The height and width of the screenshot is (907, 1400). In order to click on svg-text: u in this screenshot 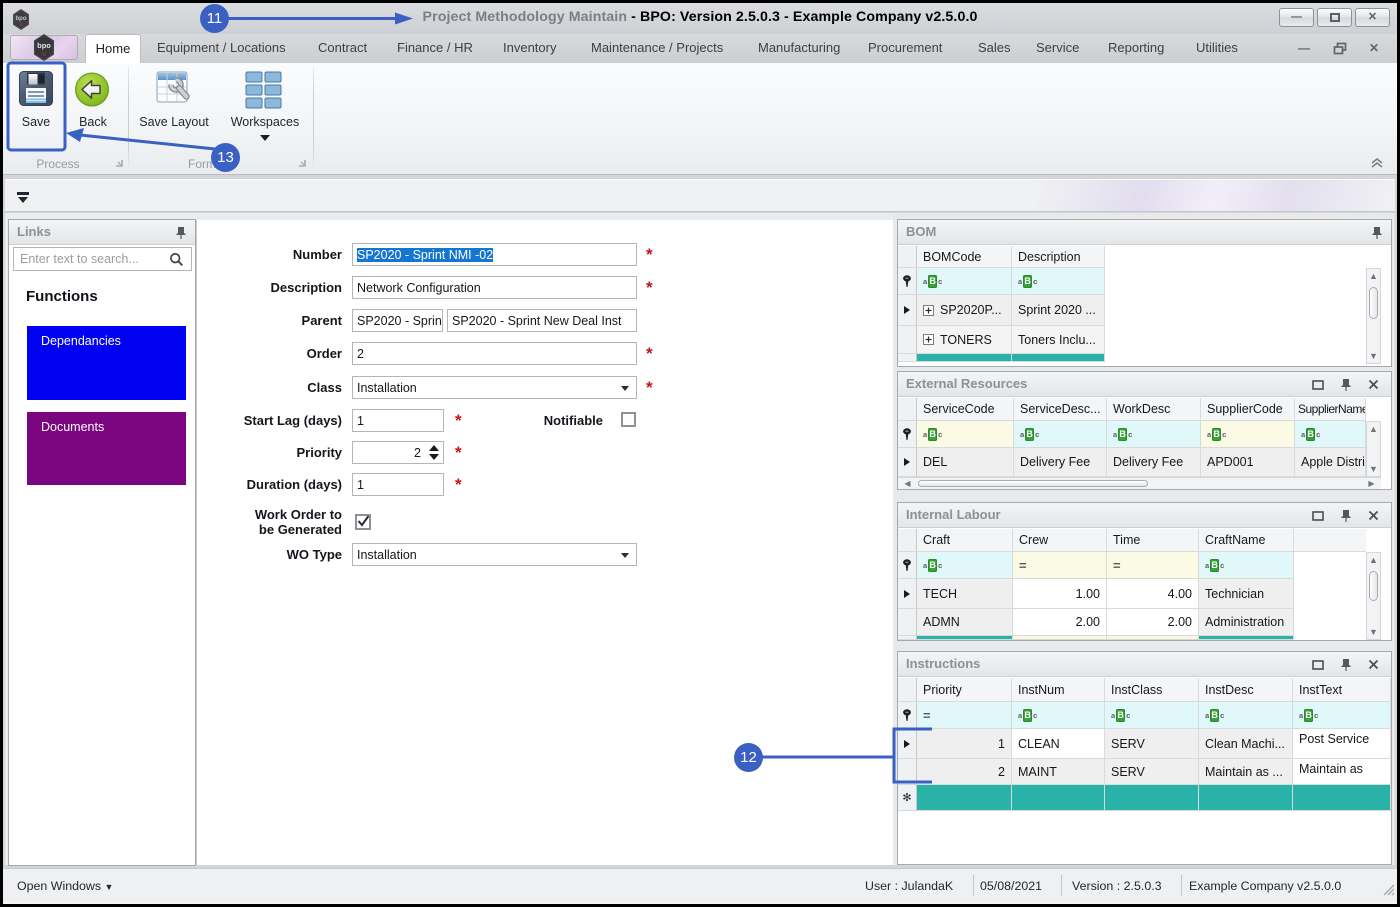, I will do `click(44, 54)`.